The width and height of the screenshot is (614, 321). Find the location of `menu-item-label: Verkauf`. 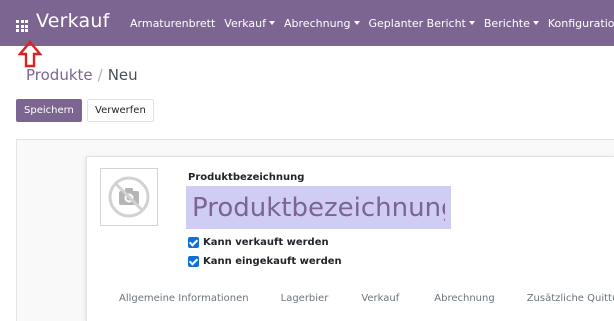

menu-item-label: Verkauf is located at coordinates (245, 23).